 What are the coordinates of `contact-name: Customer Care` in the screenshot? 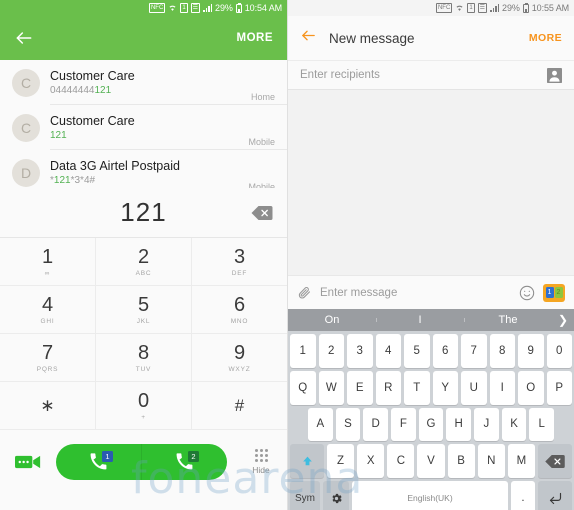 It's located at (92, 120).